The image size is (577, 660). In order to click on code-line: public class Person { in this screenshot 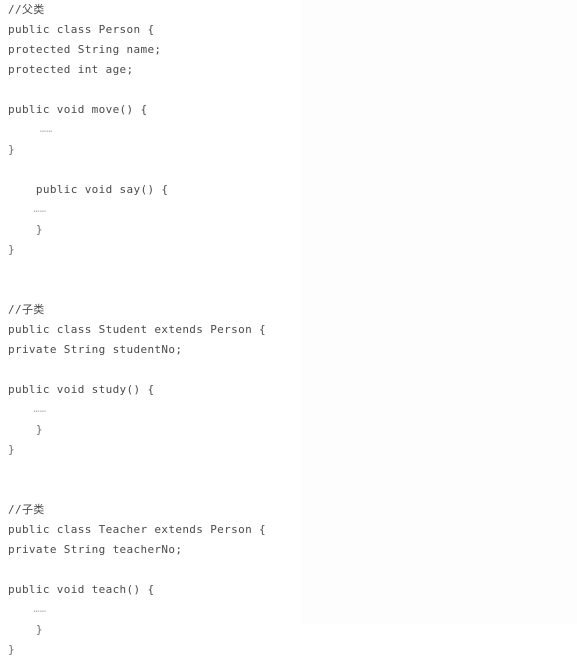, I will do `click(81, 29)`.